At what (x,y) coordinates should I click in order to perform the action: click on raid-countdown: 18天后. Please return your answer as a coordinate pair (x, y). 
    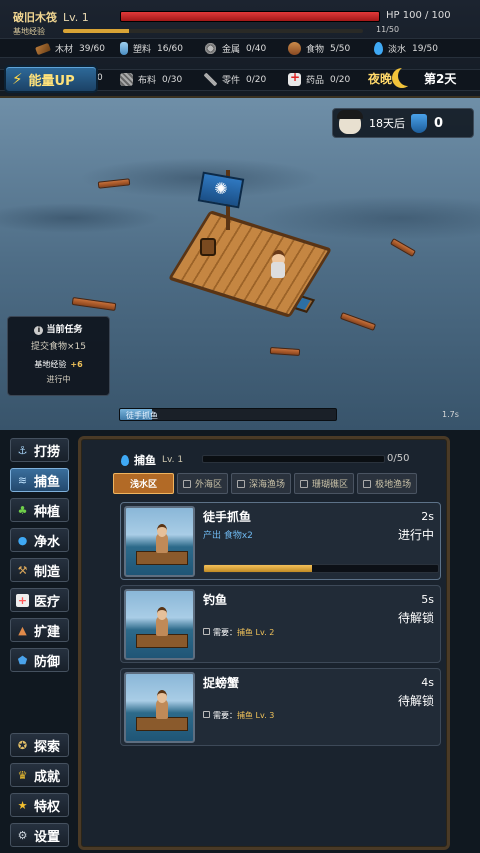
    Looking at the image, I should click on (387, 123).